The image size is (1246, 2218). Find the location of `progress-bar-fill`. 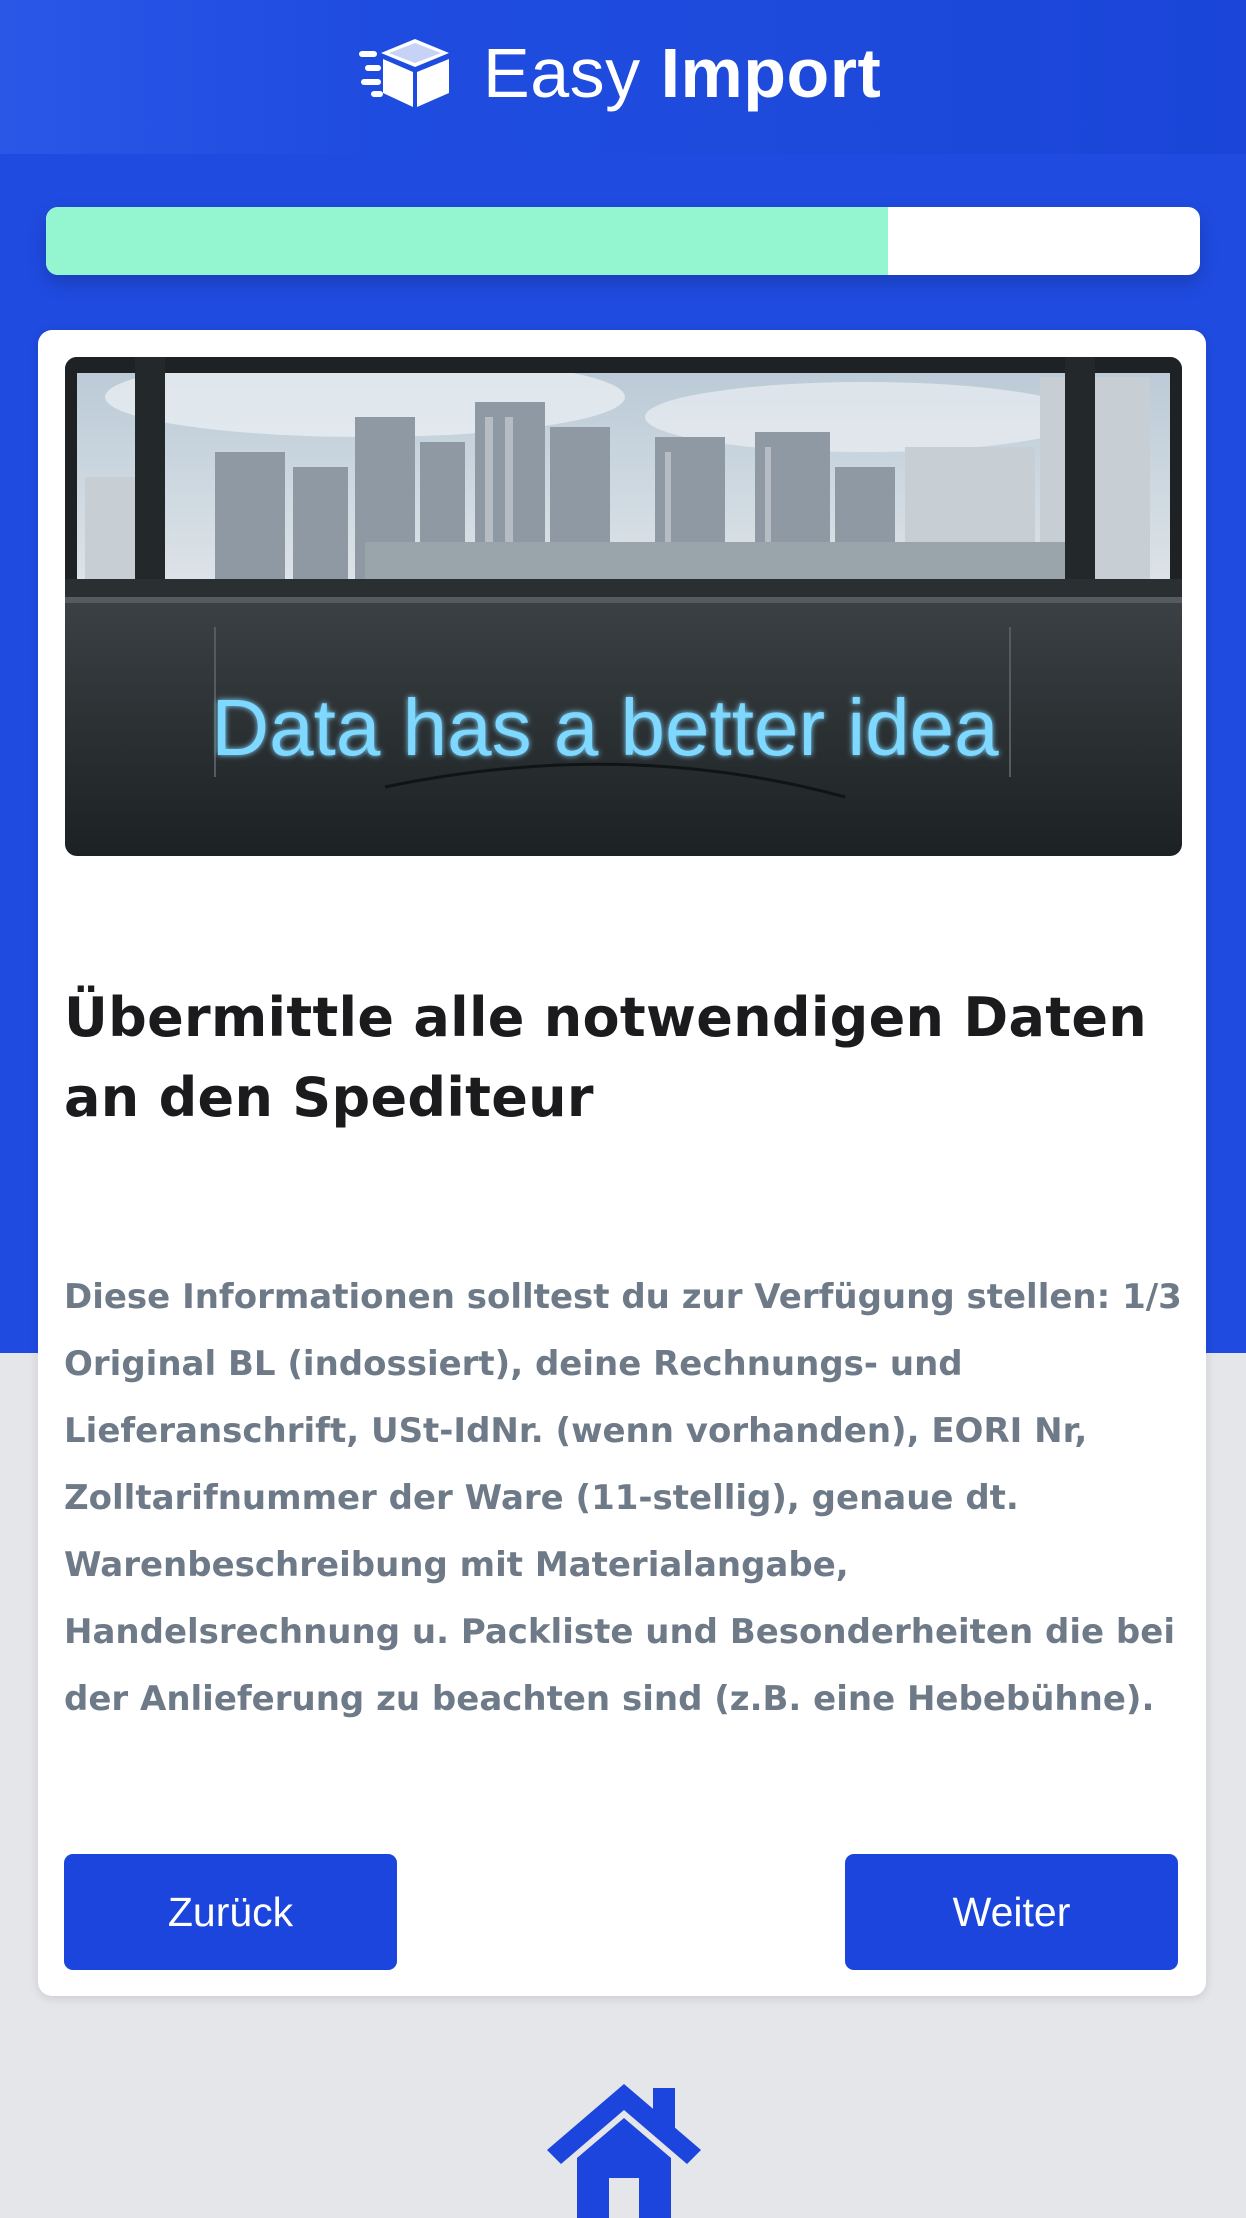

progress-bar-fill is located at coordinates (467, 241).